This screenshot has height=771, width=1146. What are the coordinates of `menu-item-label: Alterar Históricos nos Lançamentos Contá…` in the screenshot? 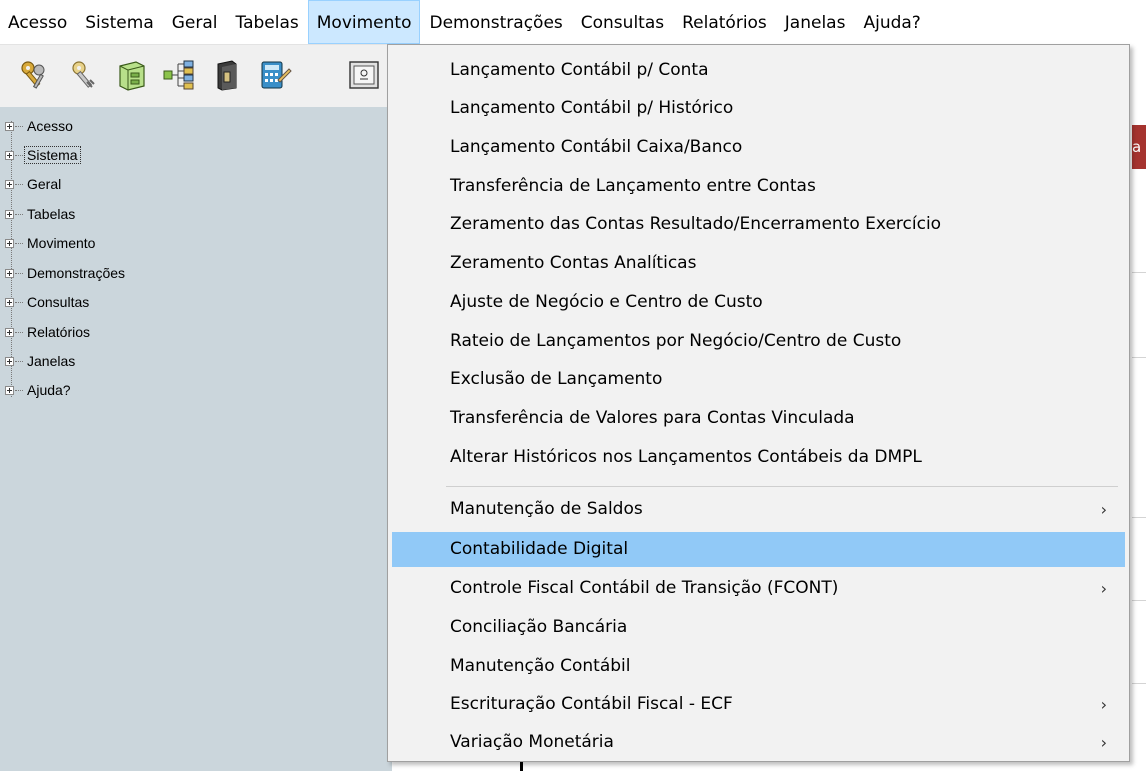 It's located at (686, 457).